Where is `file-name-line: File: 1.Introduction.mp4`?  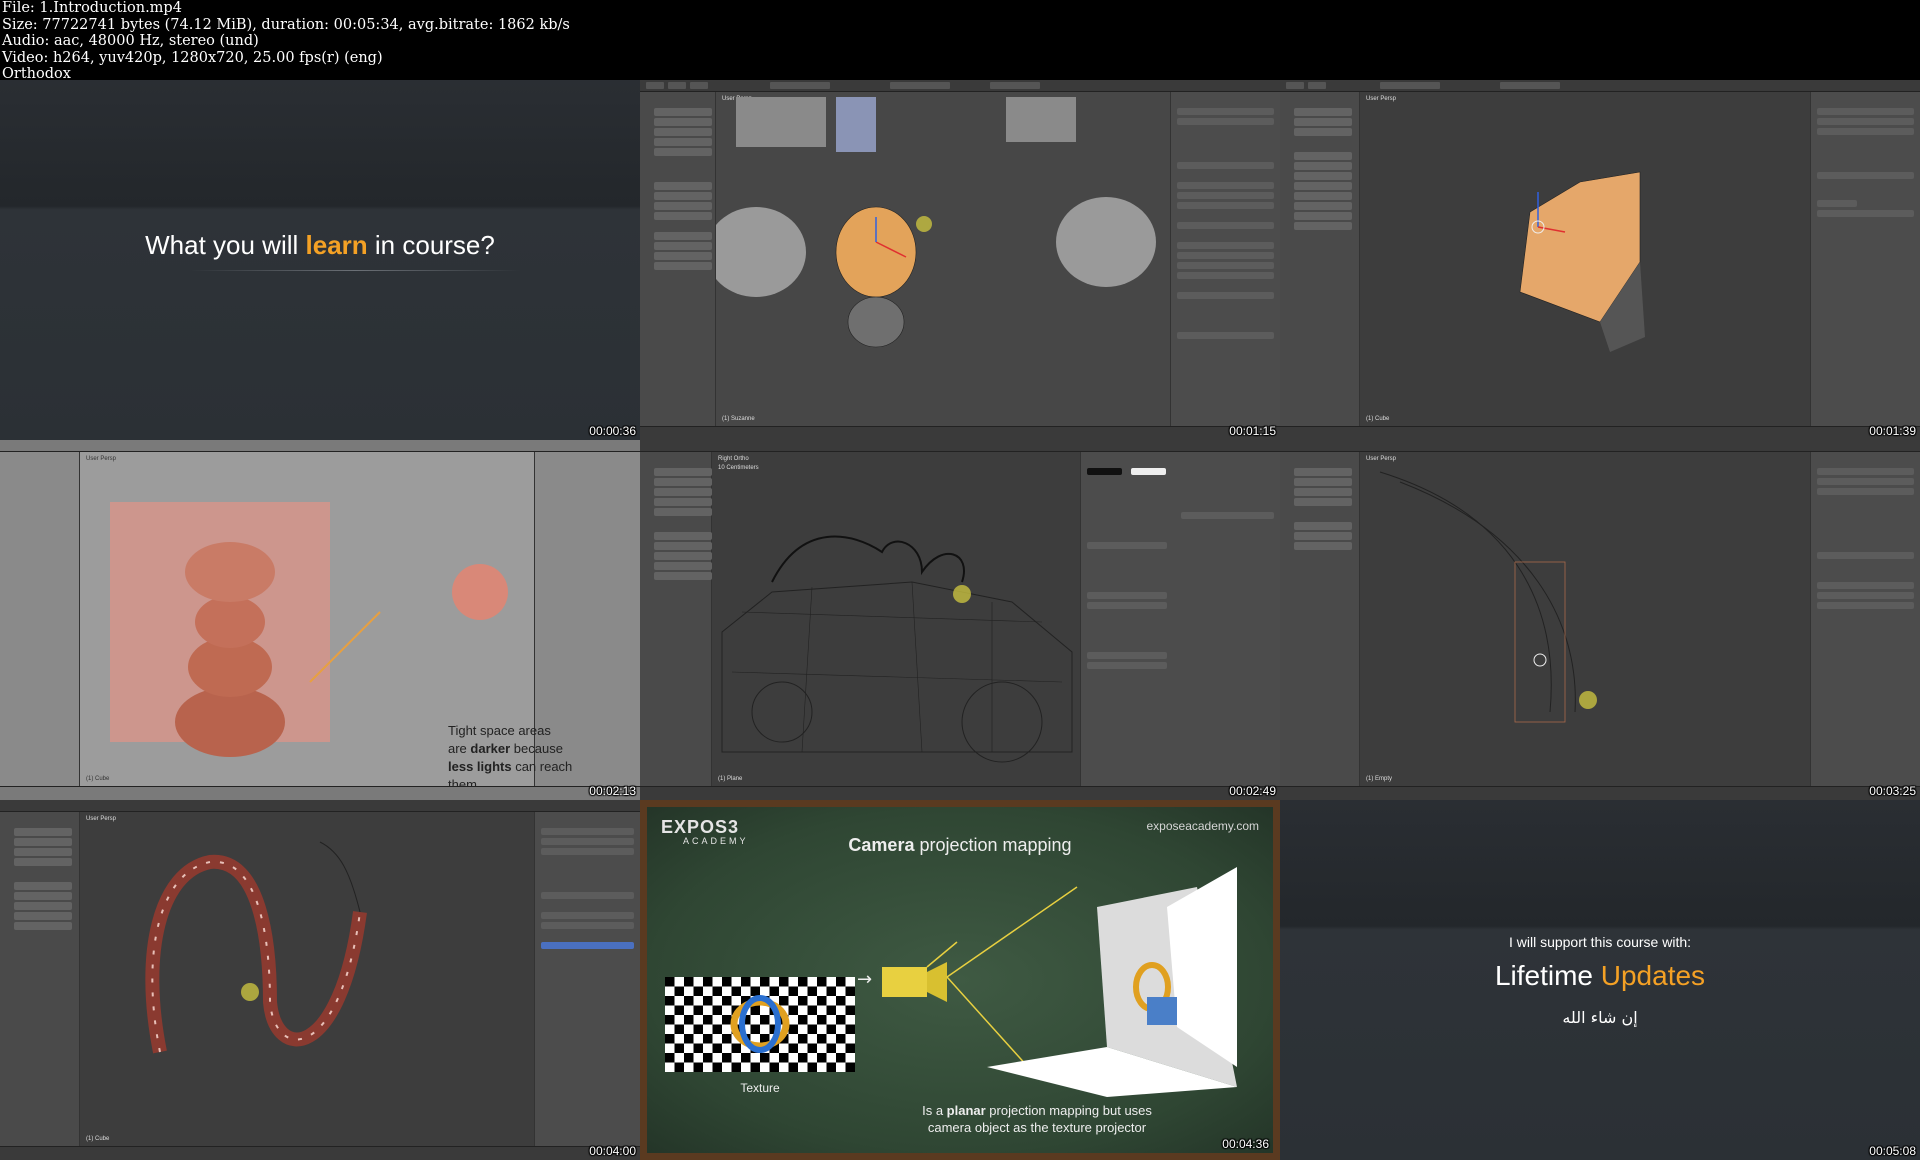
file-name-line: File: 1.Introduction.mp4 is located at coordinates (92, 8).